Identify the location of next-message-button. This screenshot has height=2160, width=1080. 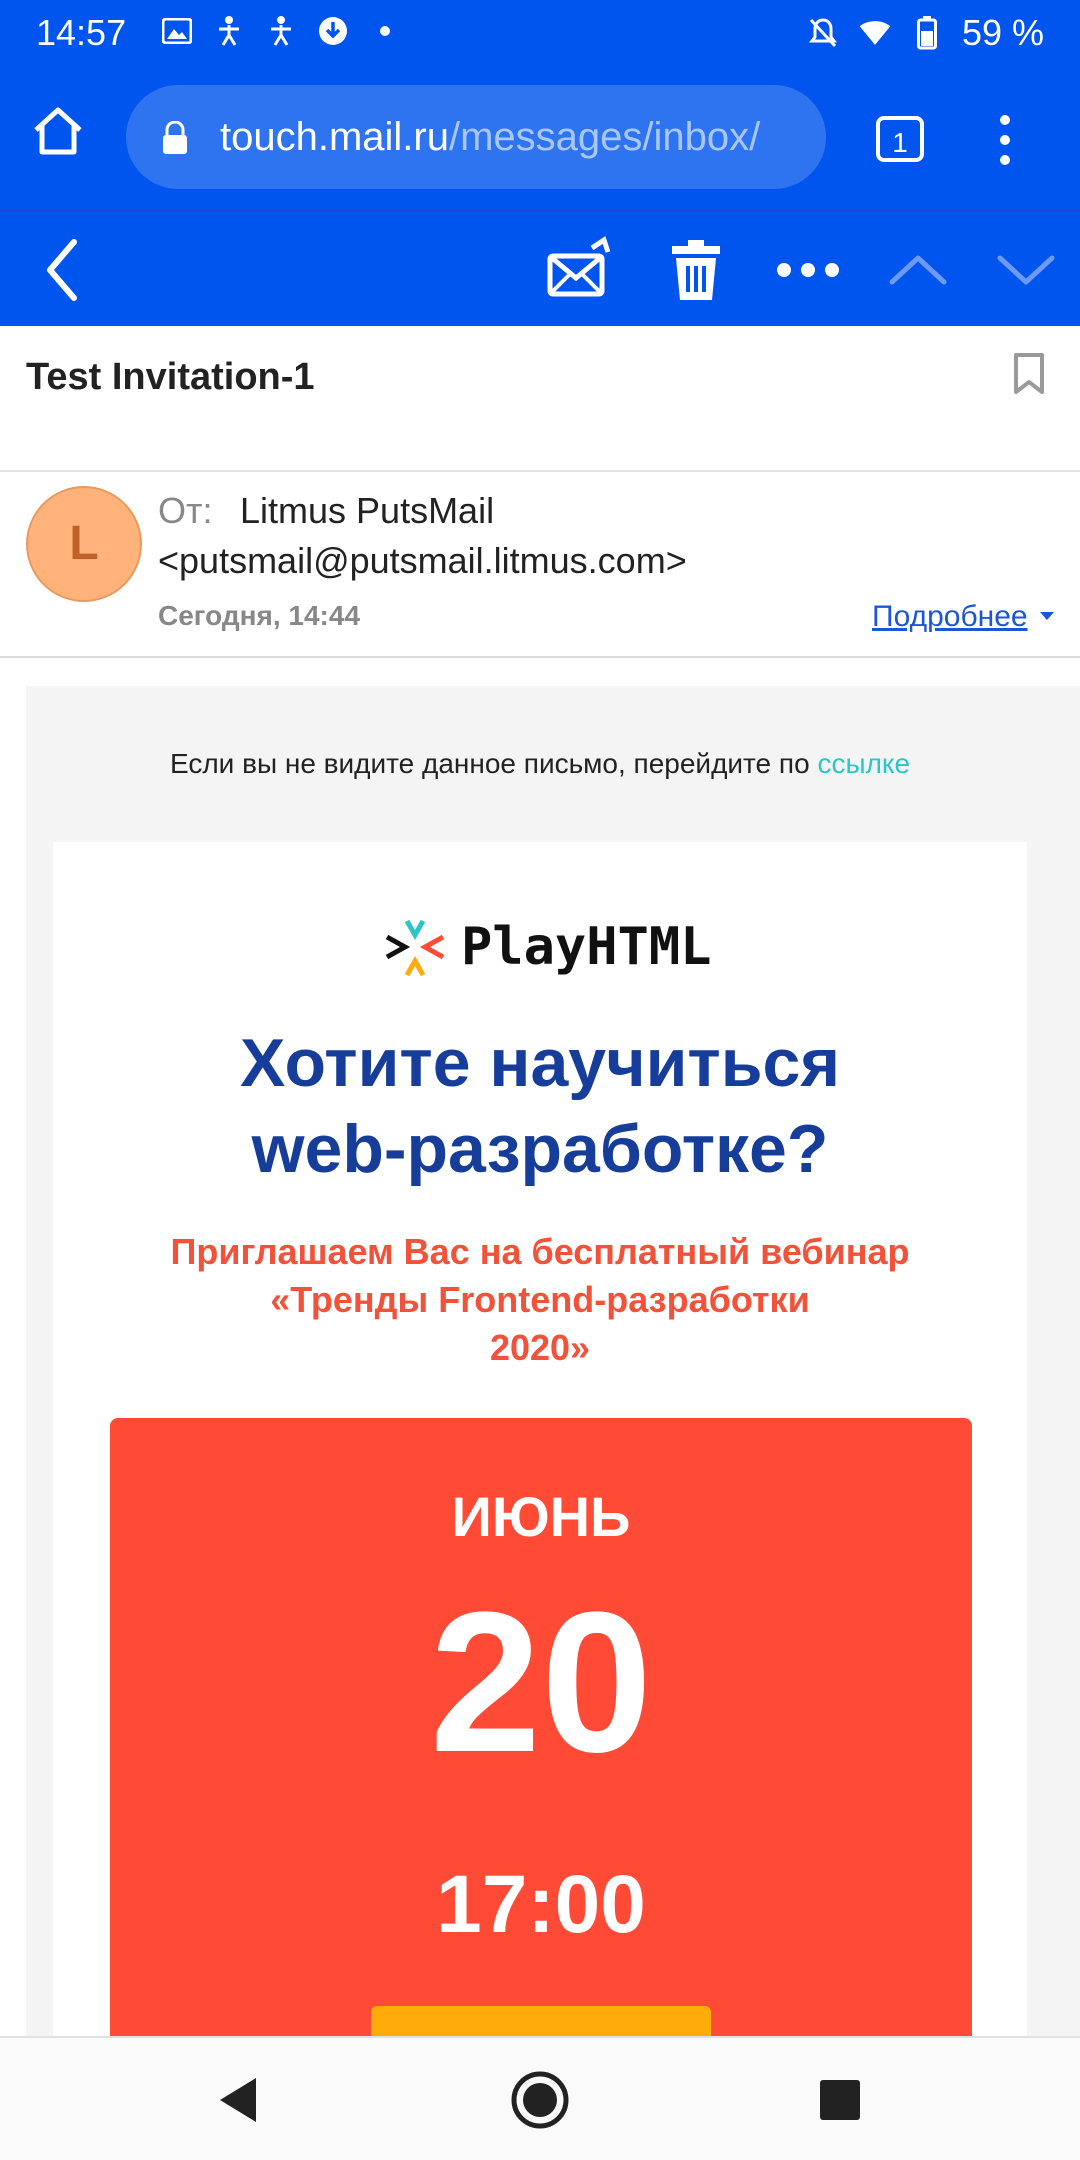
(1026, 270).